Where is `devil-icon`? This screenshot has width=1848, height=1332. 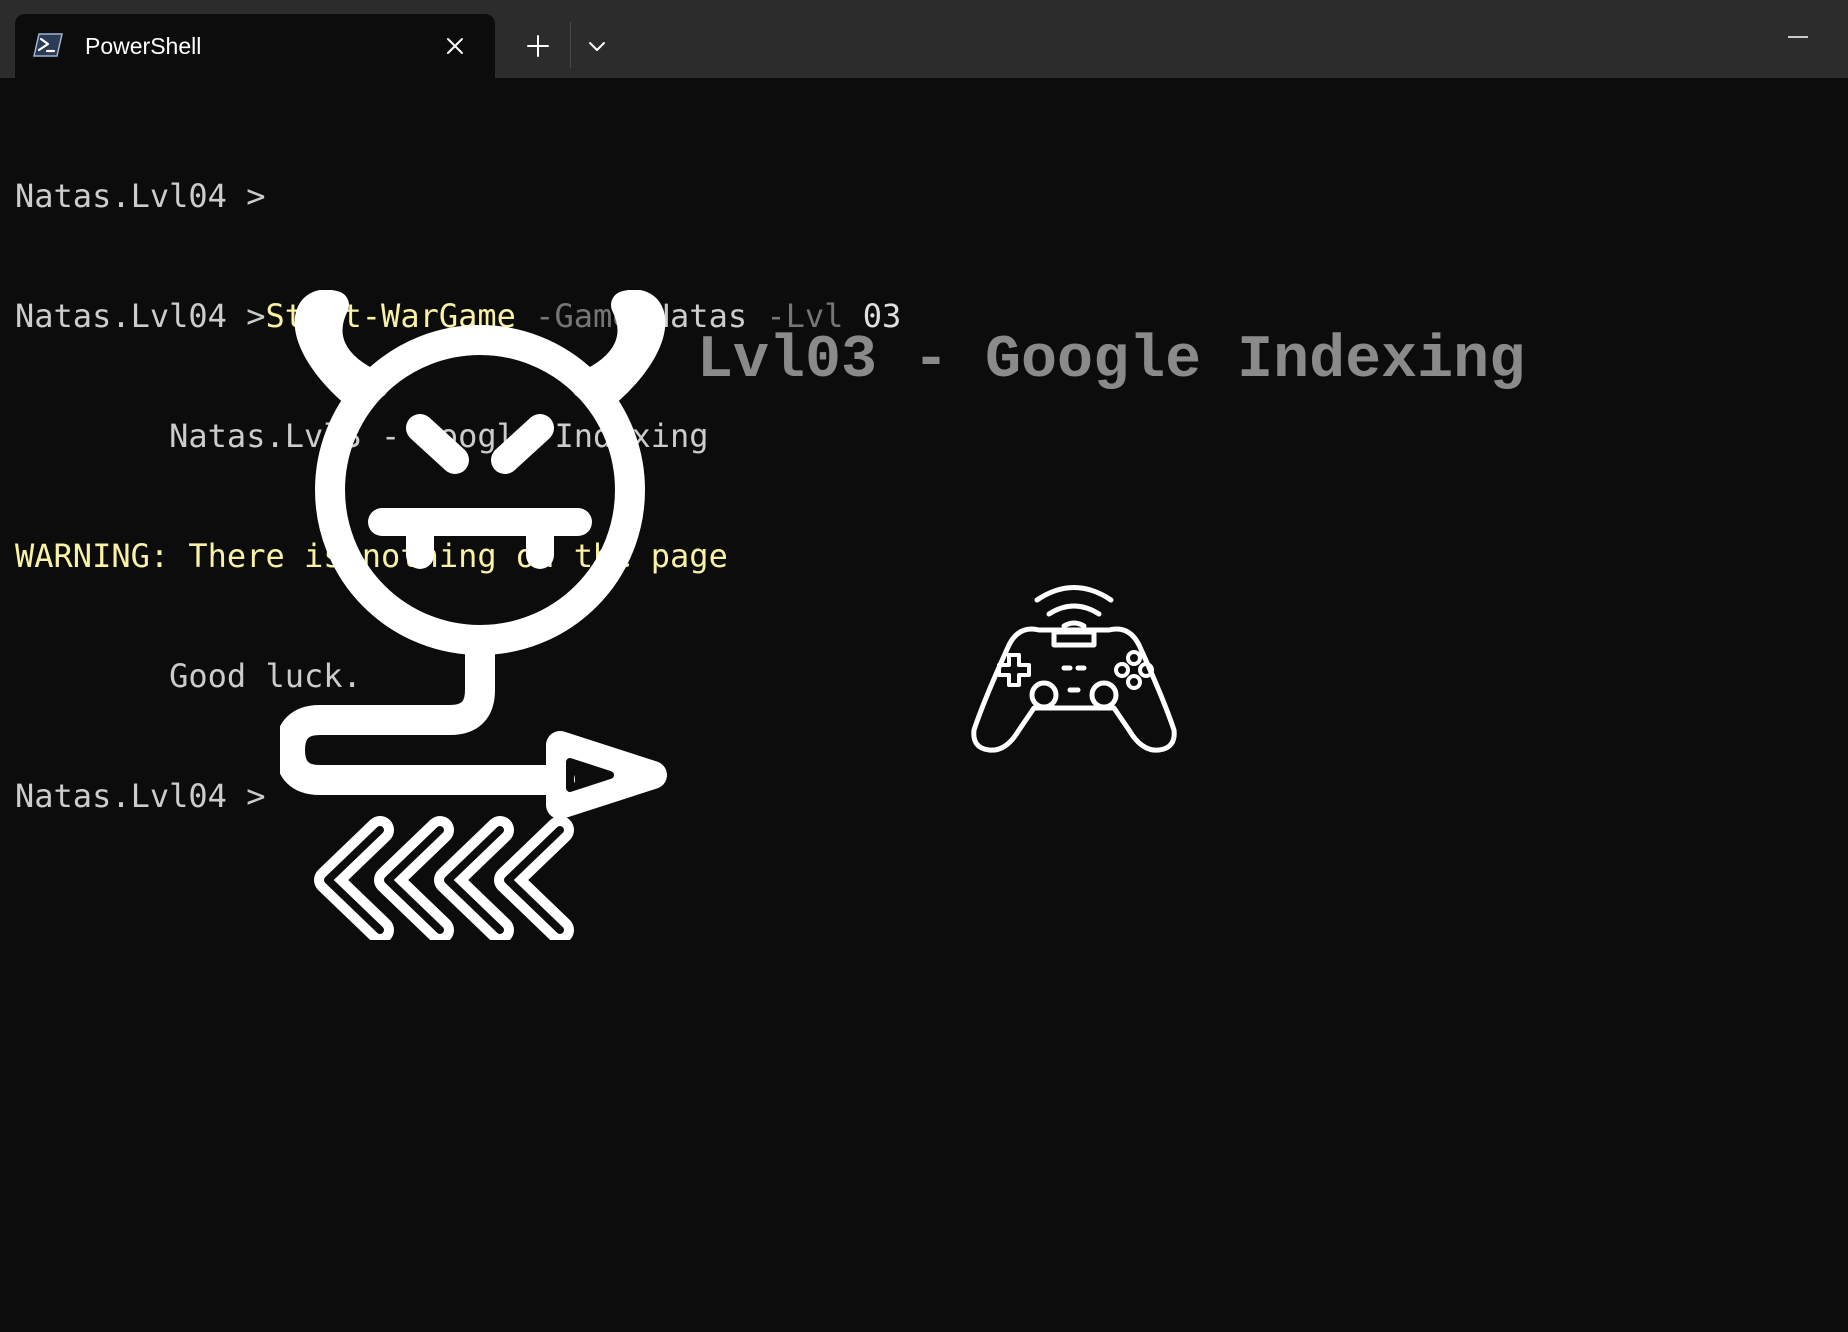
devil-icon is located at coordinates (473, 615).